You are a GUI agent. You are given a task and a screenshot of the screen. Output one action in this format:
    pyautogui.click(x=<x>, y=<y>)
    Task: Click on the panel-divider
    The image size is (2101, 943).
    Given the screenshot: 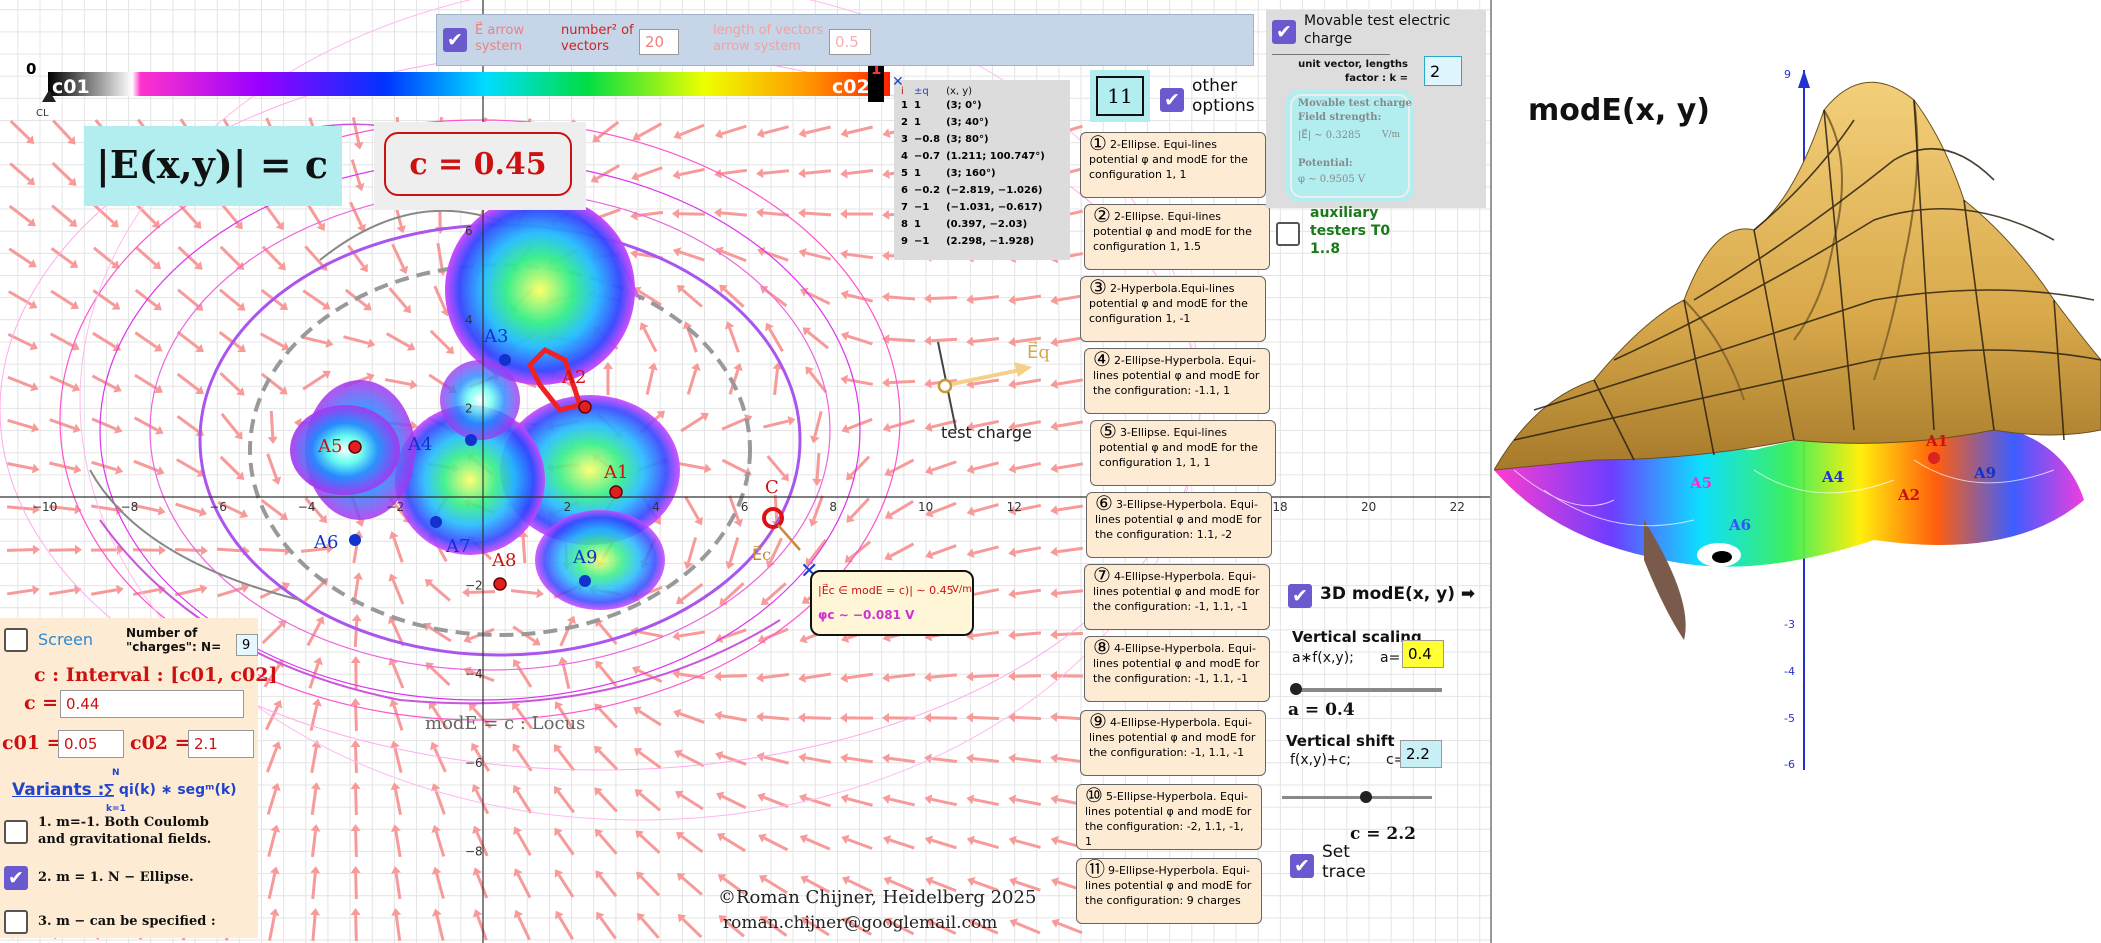 What is the action you would take?
    pyautogui.click(x=1491, y=471)
    